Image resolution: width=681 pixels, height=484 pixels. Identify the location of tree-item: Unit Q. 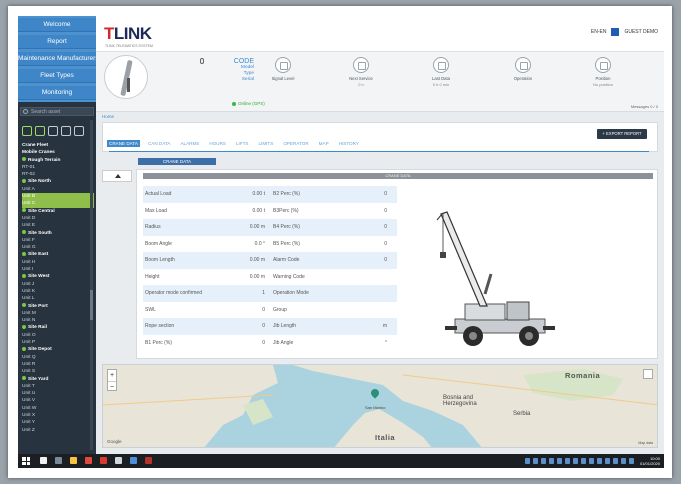
(58, 357).